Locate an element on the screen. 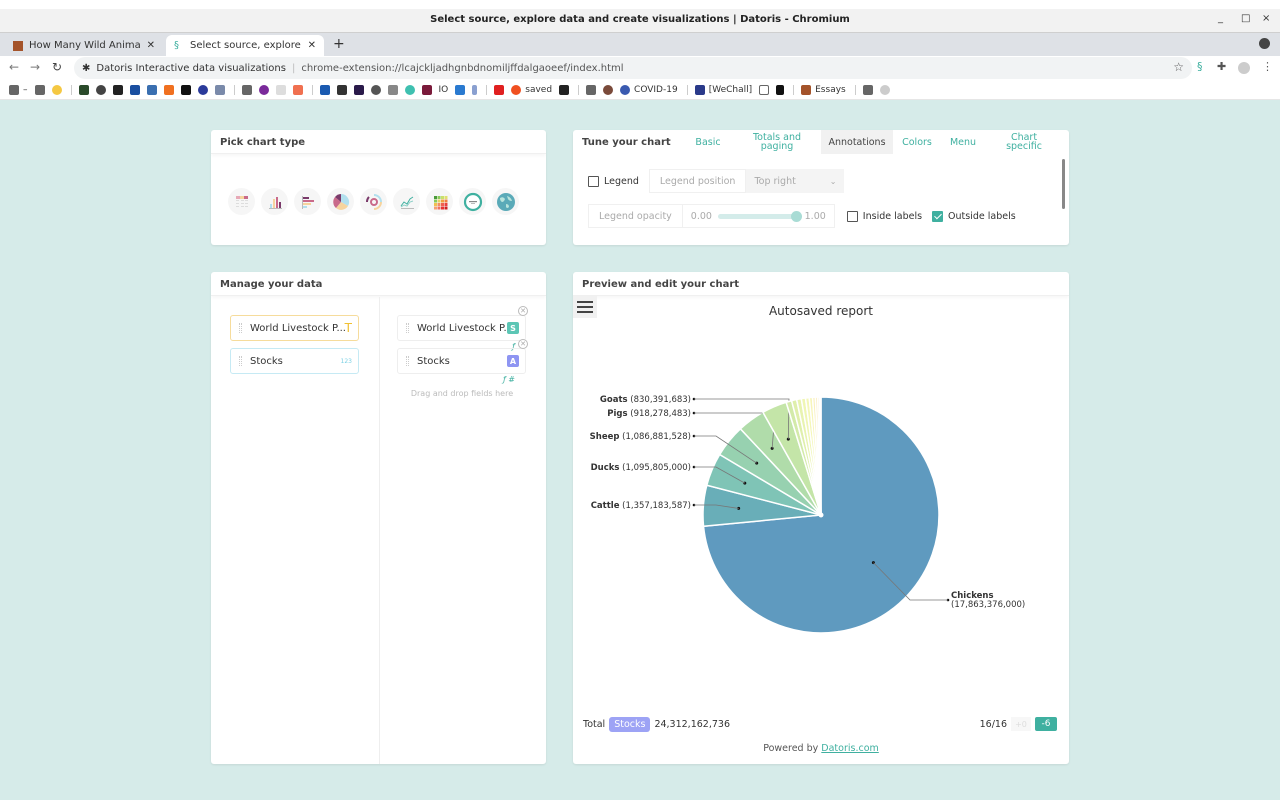 Image resolution: width=1280 pixels, height=800 pixels. dropzone-hint: Drag and drop fields here is located at coordinates (462, 393).